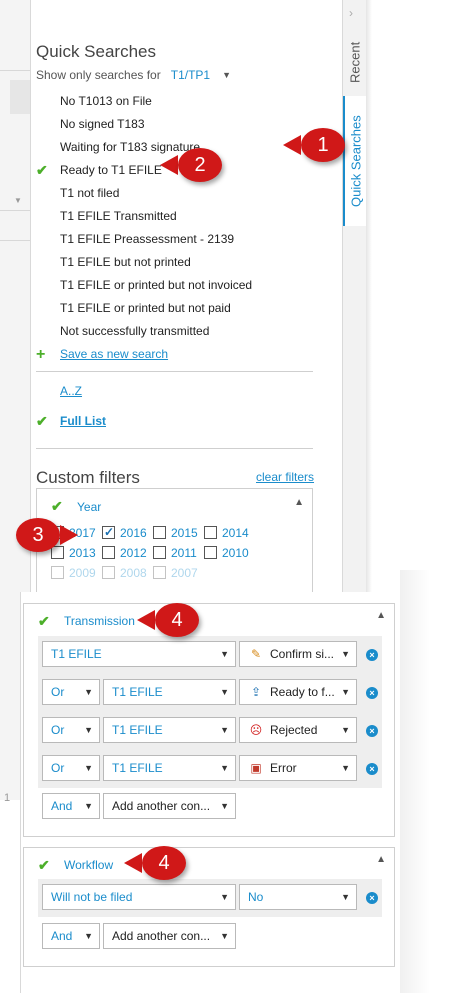 The width and height of the screenshot is (460, 993). Describe the element at coordinates (285, 477) in the screenshot. I see `clear-filters-link: clear filters` at that location.